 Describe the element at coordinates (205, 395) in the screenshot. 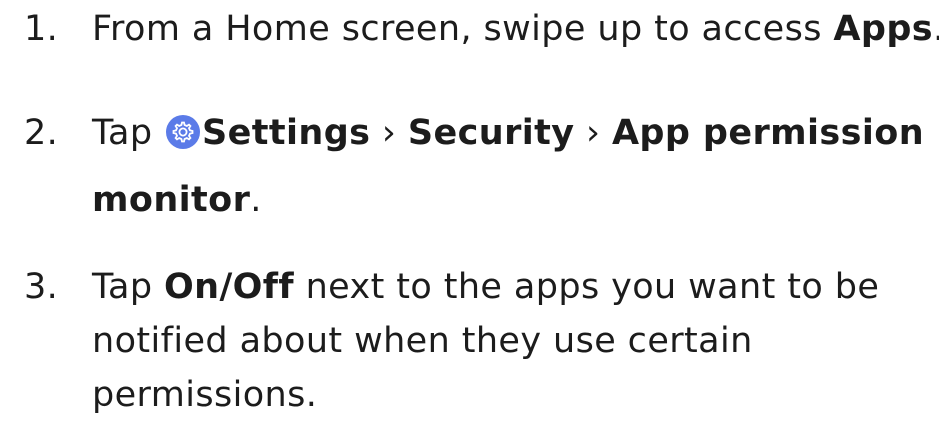

I see `step-line: permissions.` at that location.